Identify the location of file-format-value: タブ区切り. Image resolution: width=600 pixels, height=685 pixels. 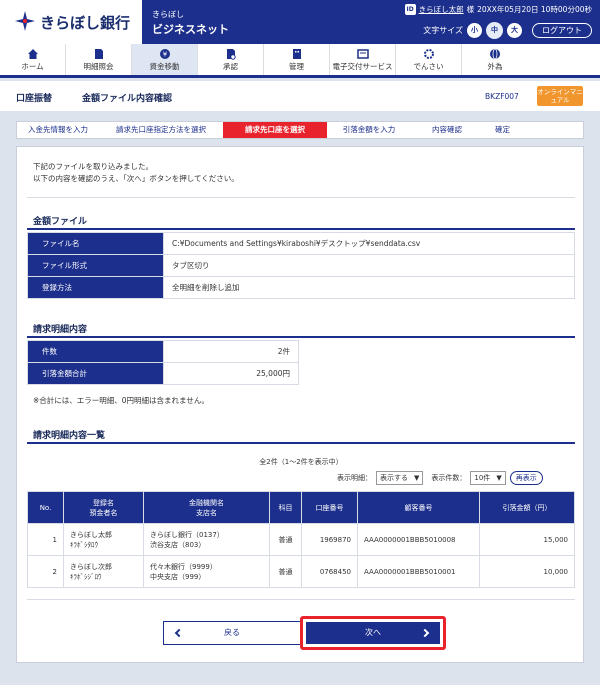
(369, 265).